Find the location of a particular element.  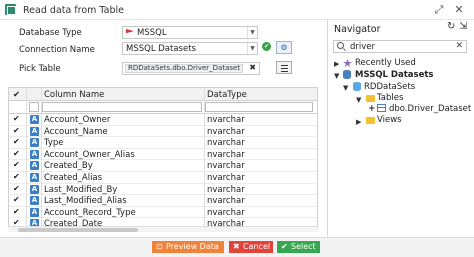

select-button: ✔ Select is located at coordinates (298, 247).